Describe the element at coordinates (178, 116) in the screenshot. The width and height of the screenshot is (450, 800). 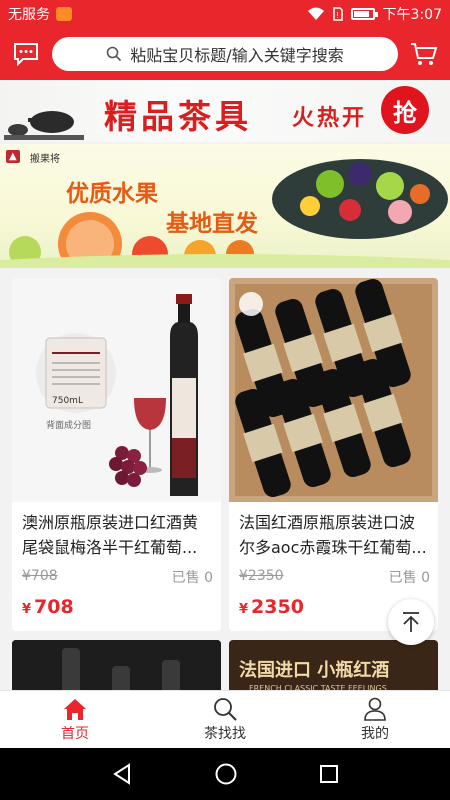
I see `banner-title: 精品茶具` at that location.